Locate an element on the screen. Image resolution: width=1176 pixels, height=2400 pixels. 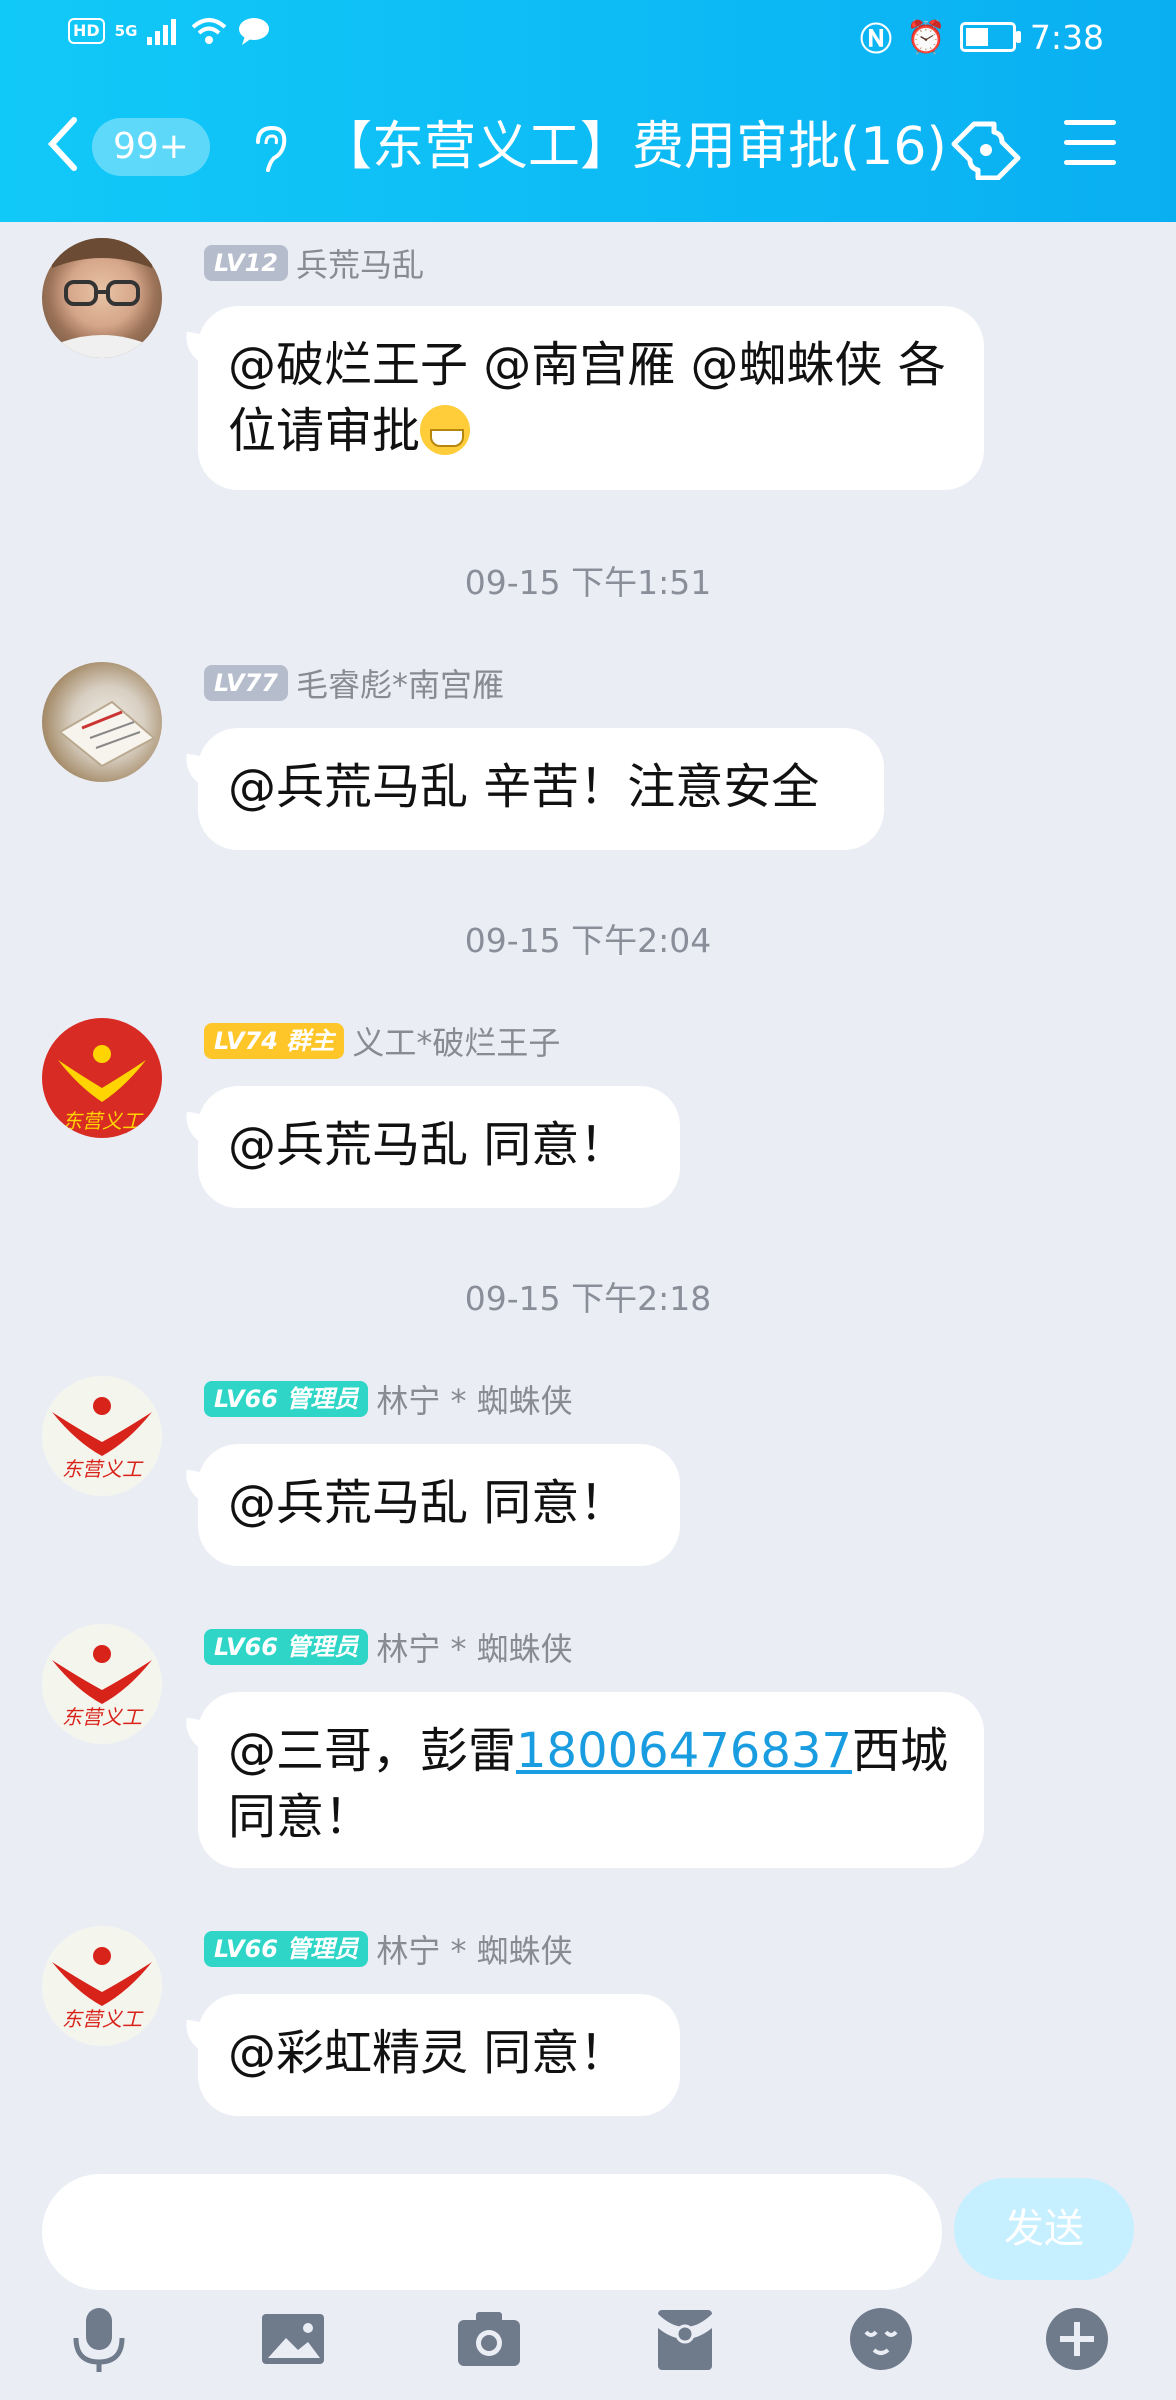
image-icon is located at coordinates (293, 2339).